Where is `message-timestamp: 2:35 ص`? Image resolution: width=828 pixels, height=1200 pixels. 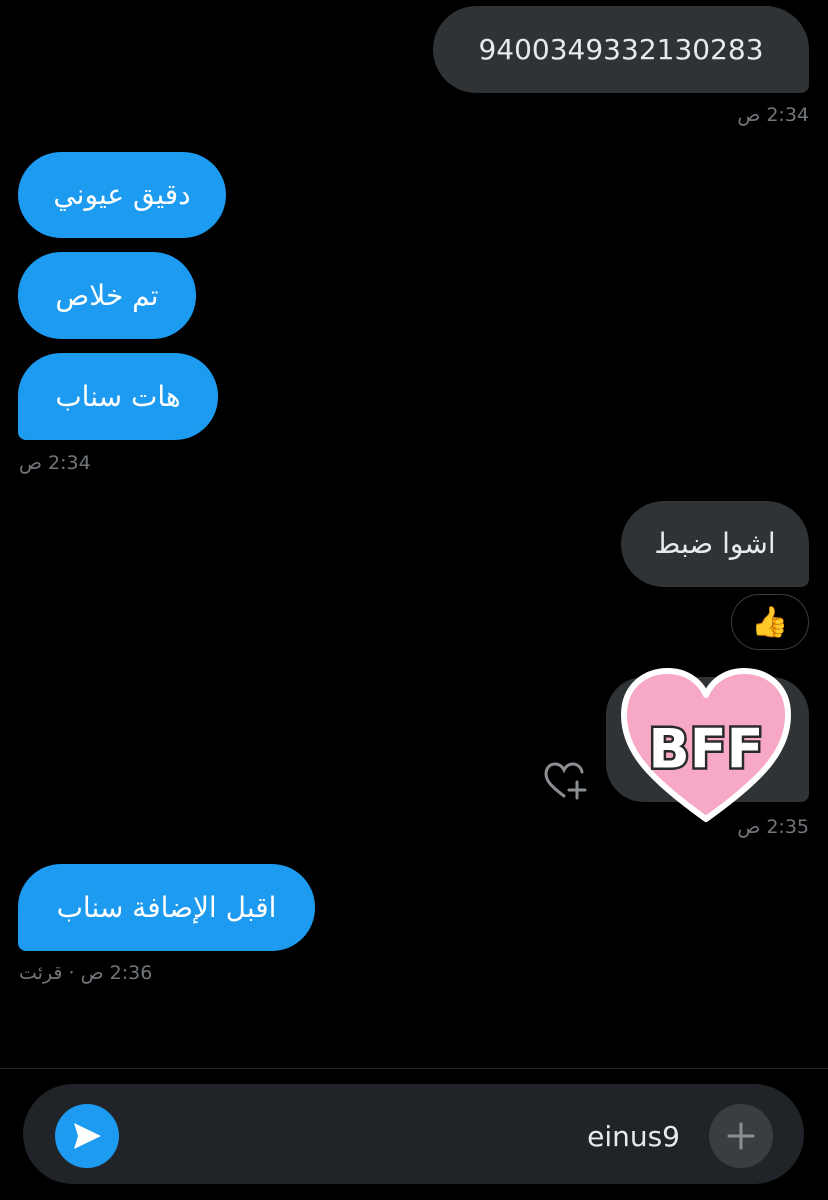
message-timestamp: 2:35 ص is located at coordinates (773, 827).